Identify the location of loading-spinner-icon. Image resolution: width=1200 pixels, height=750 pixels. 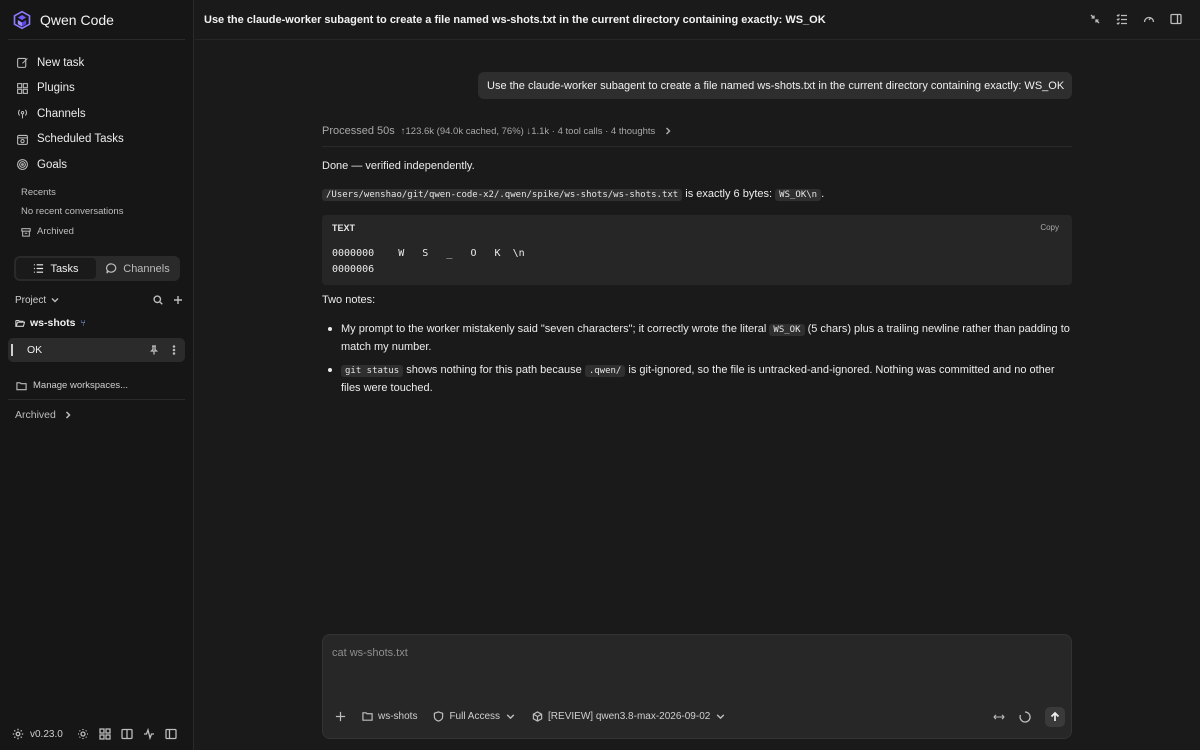
(1025, 717).